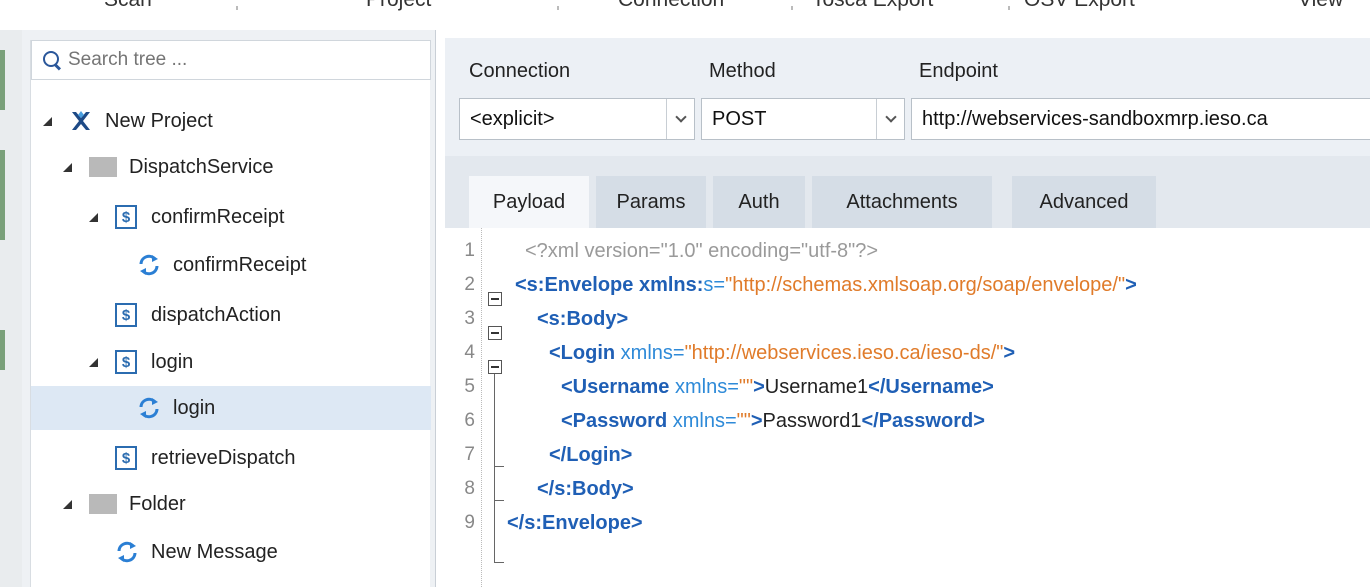 The width and height of the screenshot is (1370, 587). What do you see at coordinates (907, 251) in the screenshot?
I see `code-line: 1 <?xml version="1.0" encoding="utf-8"?>` at bounding box center [907, 251].